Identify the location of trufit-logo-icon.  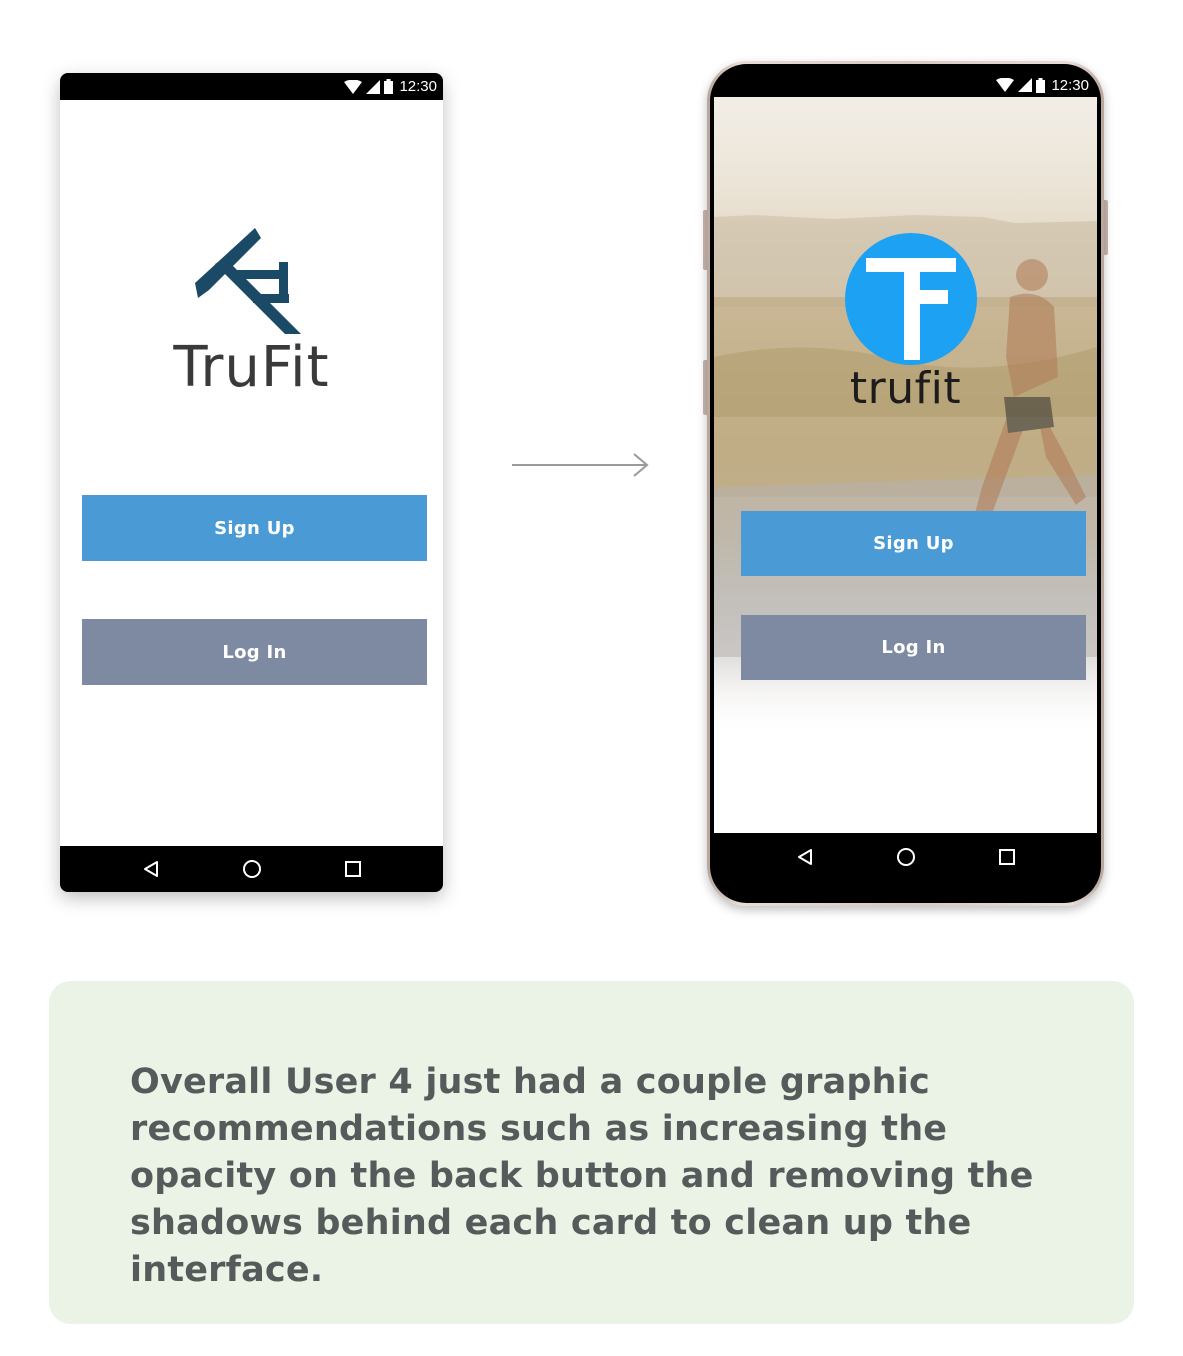
(250, 283).